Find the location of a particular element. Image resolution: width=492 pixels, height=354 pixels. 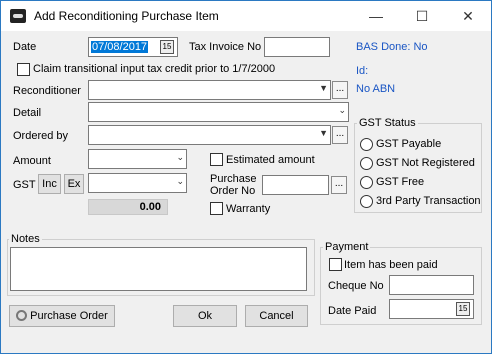

gst-ex-button: Ex is located at coordinates (74, 184).